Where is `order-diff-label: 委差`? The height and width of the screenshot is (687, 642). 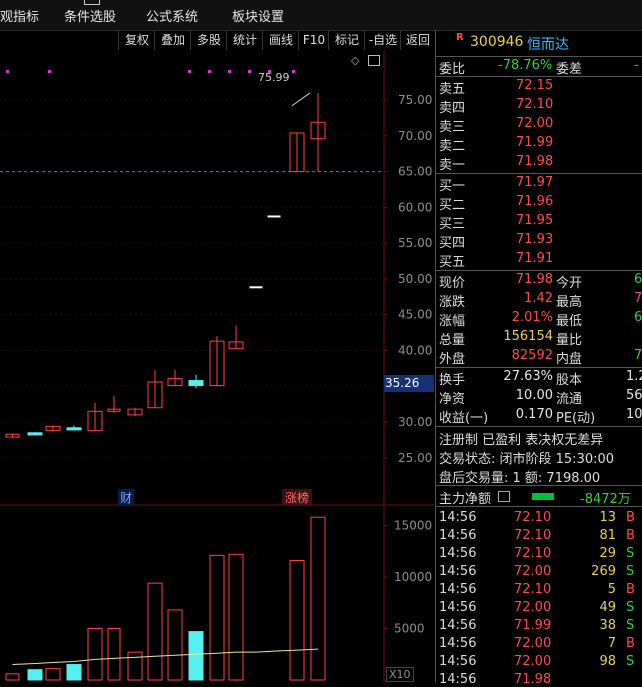
order-diff-label: 委差 is located at coordinates (569, 69).